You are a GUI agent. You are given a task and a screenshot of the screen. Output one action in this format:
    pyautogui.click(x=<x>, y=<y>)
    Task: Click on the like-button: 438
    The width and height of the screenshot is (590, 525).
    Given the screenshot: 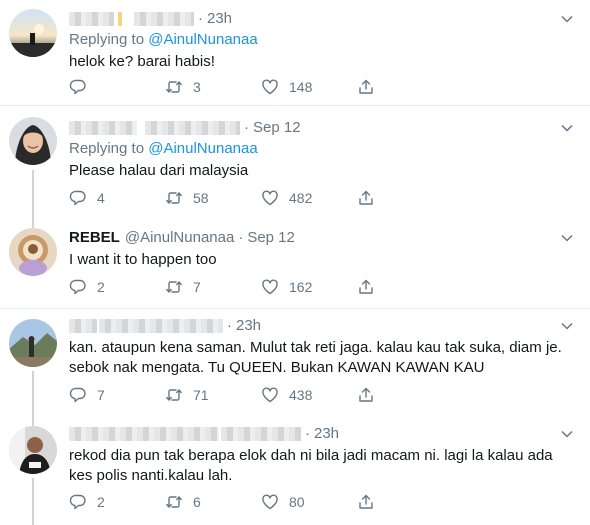 What is the action you would take?
    pyautogui.click(x=309, y=395)
    